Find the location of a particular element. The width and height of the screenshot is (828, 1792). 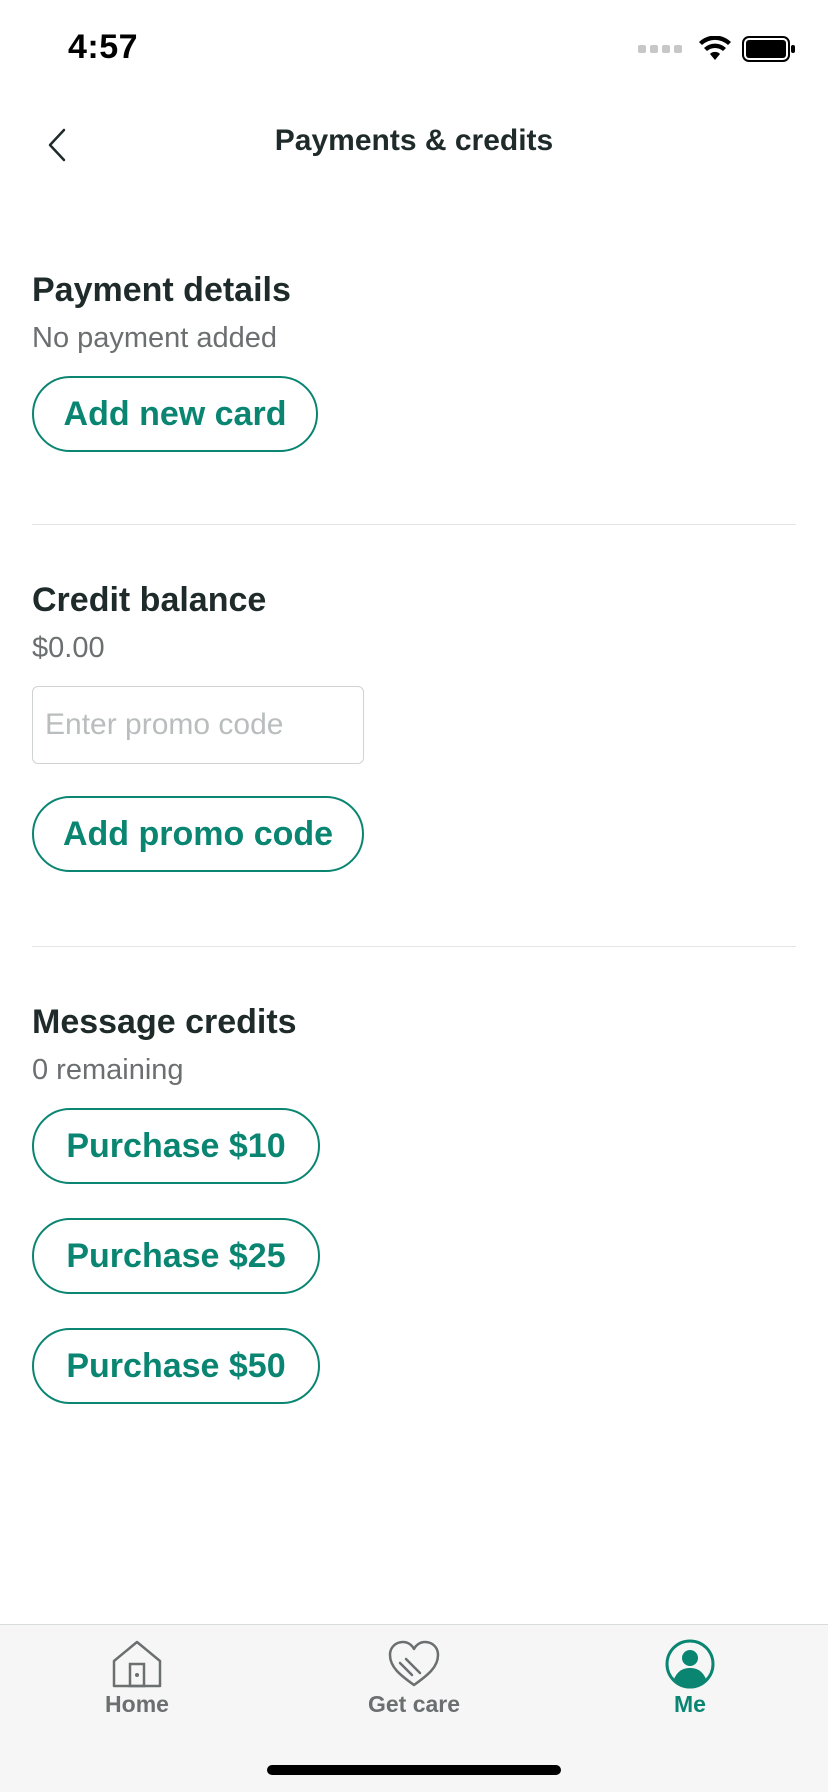

home-icon is located at coordinates (137, 1664).